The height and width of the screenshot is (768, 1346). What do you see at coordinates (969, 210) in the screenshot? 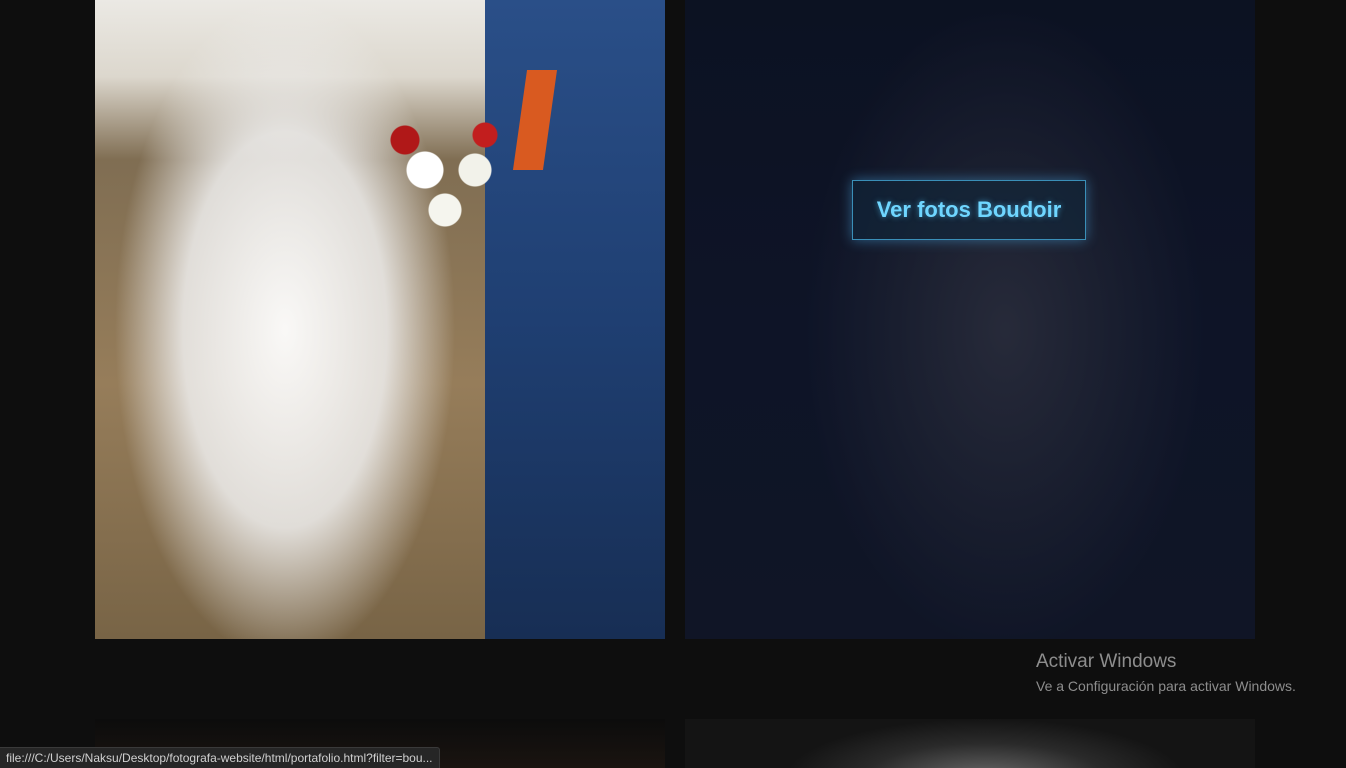
I see `view-boudoir-photos-button: Ver fotos Boudoir` at bounding box center [969, 210].